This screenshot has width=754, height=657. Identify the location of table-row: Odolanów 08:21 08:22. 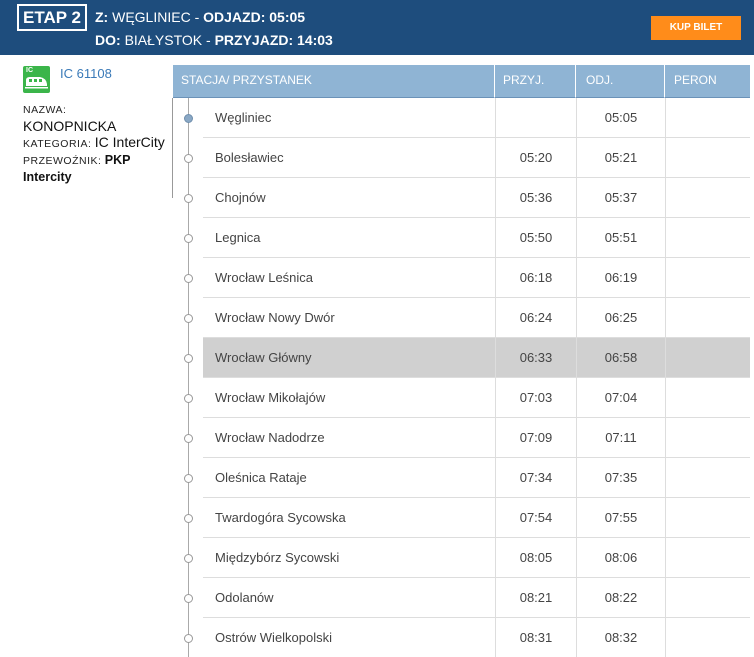
(467, 598).